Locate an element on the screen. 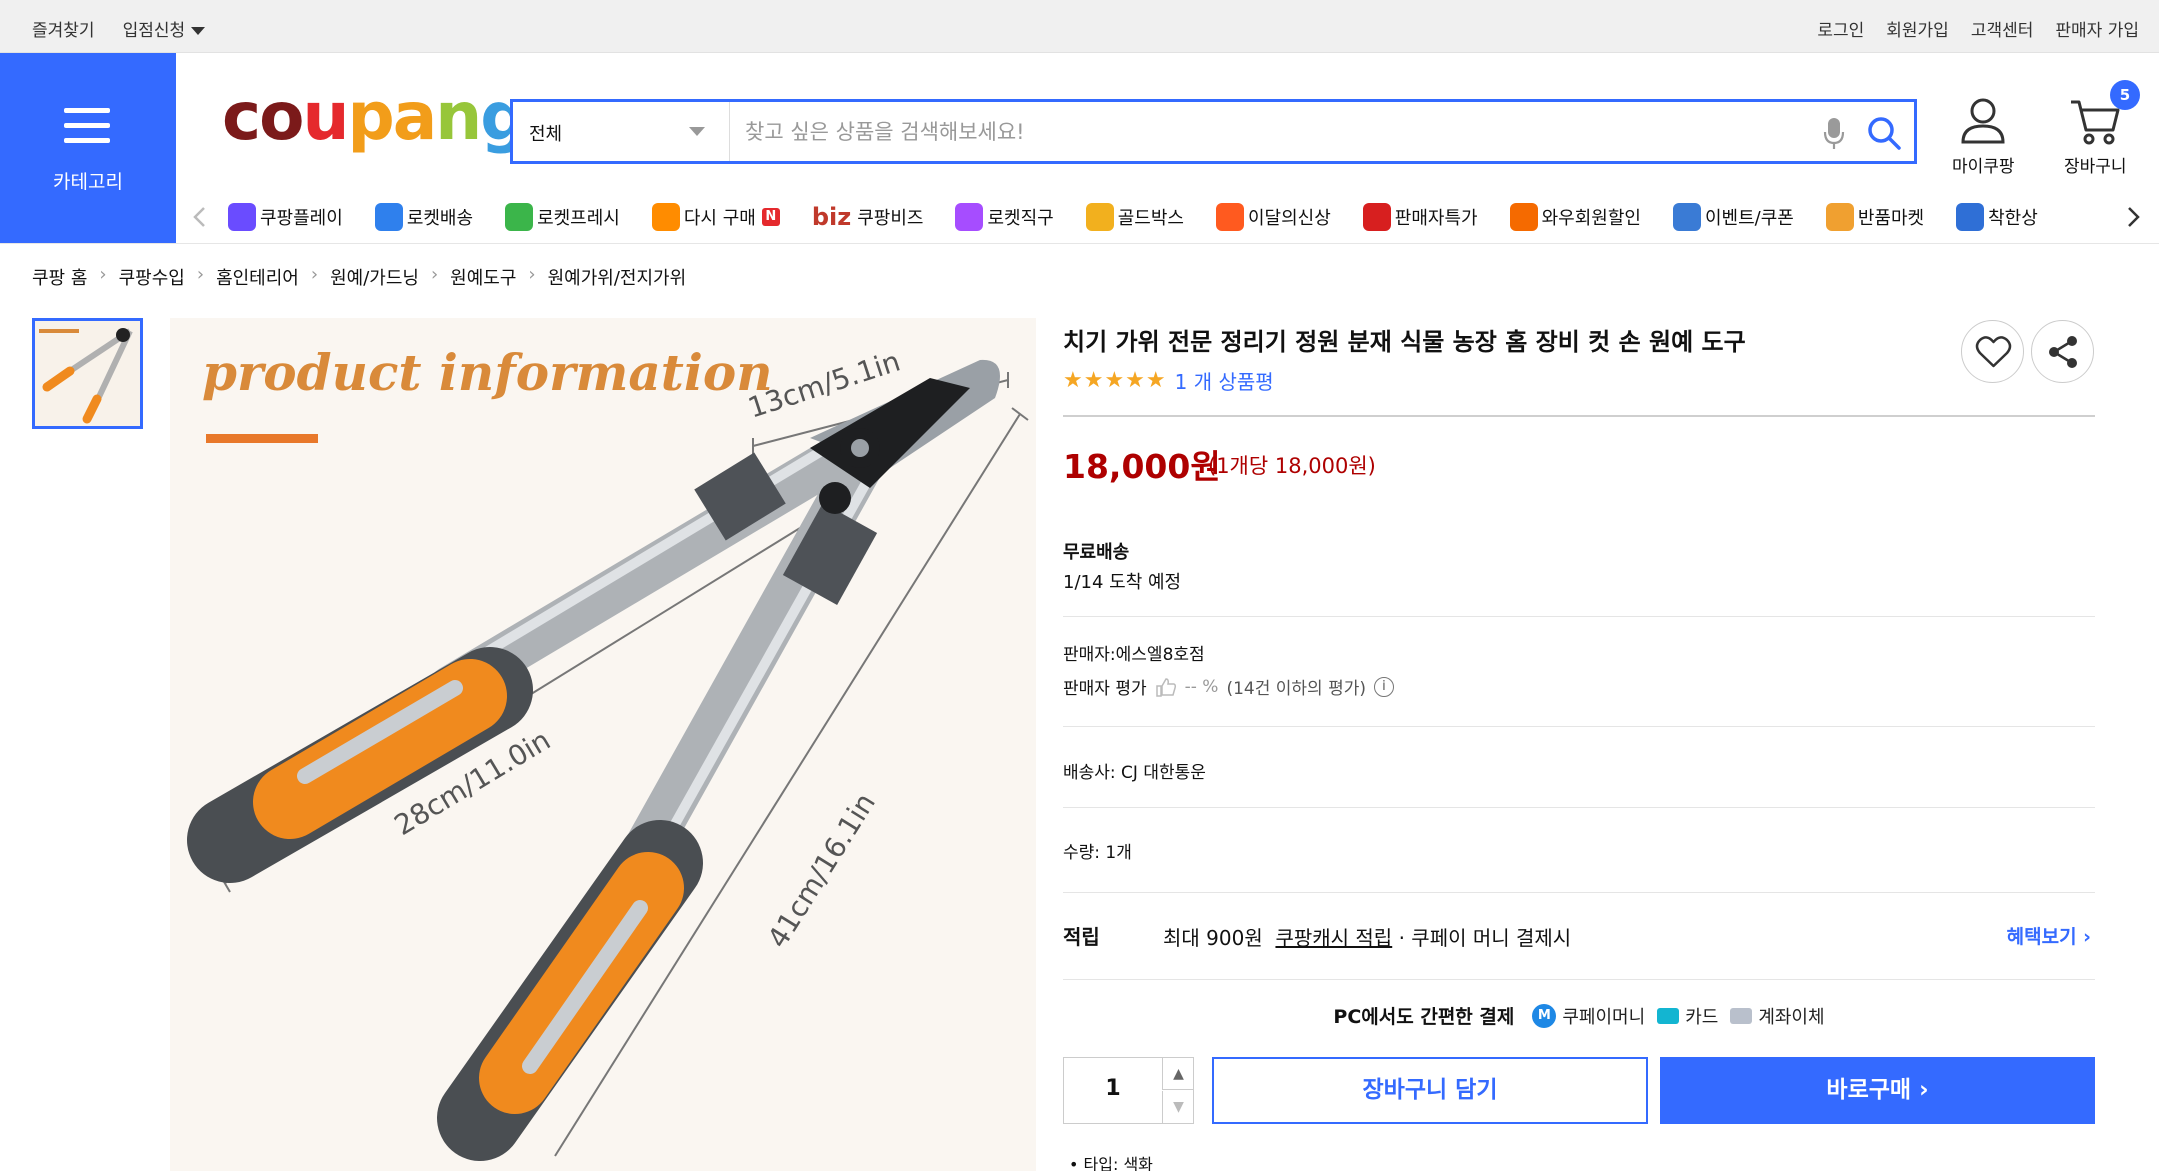 The height and width of the screenshot is (1171, 2159). biz-icon: biz is located at coordinates (831, 217).